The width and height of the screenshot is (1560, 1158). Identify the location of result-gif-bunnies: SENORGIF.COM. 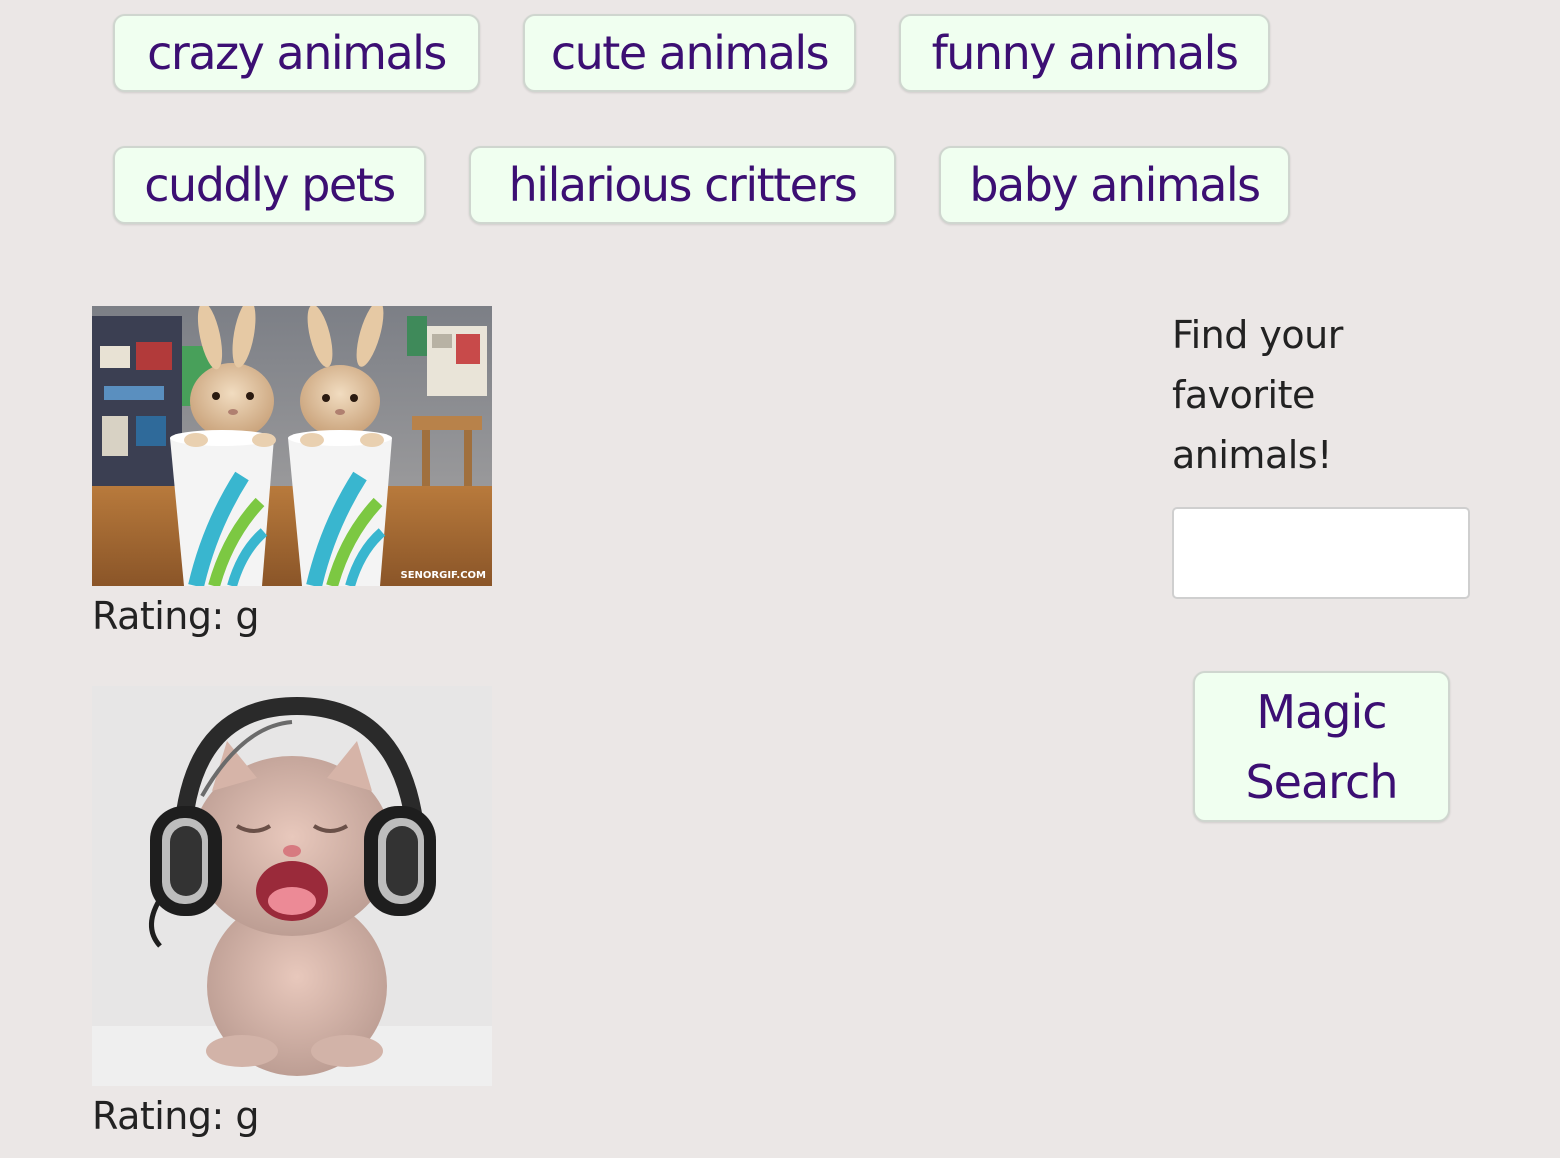
(292, 446).